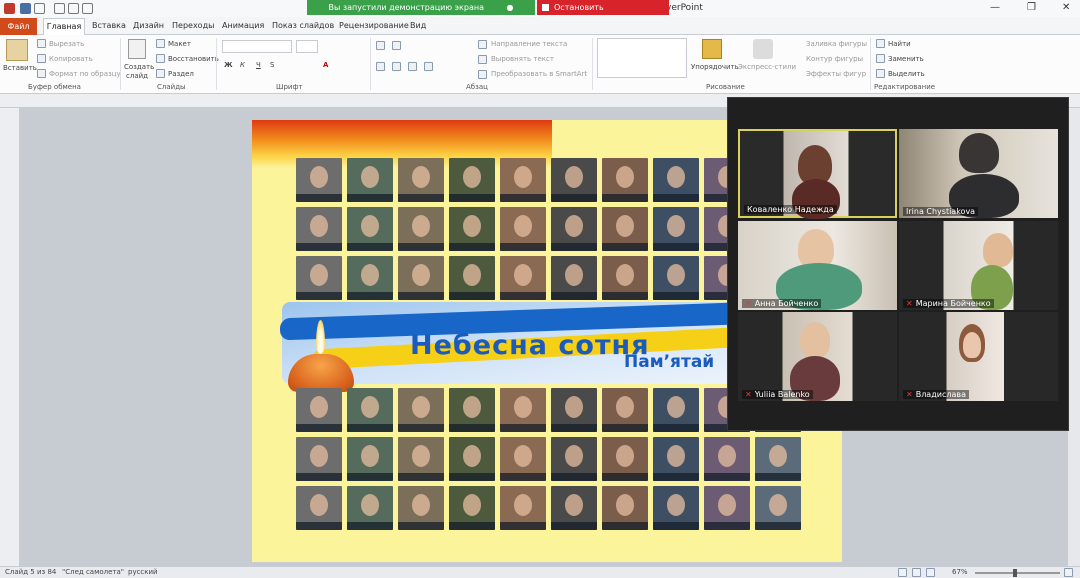  I want to click on align-right-icon, so click(412, 66).